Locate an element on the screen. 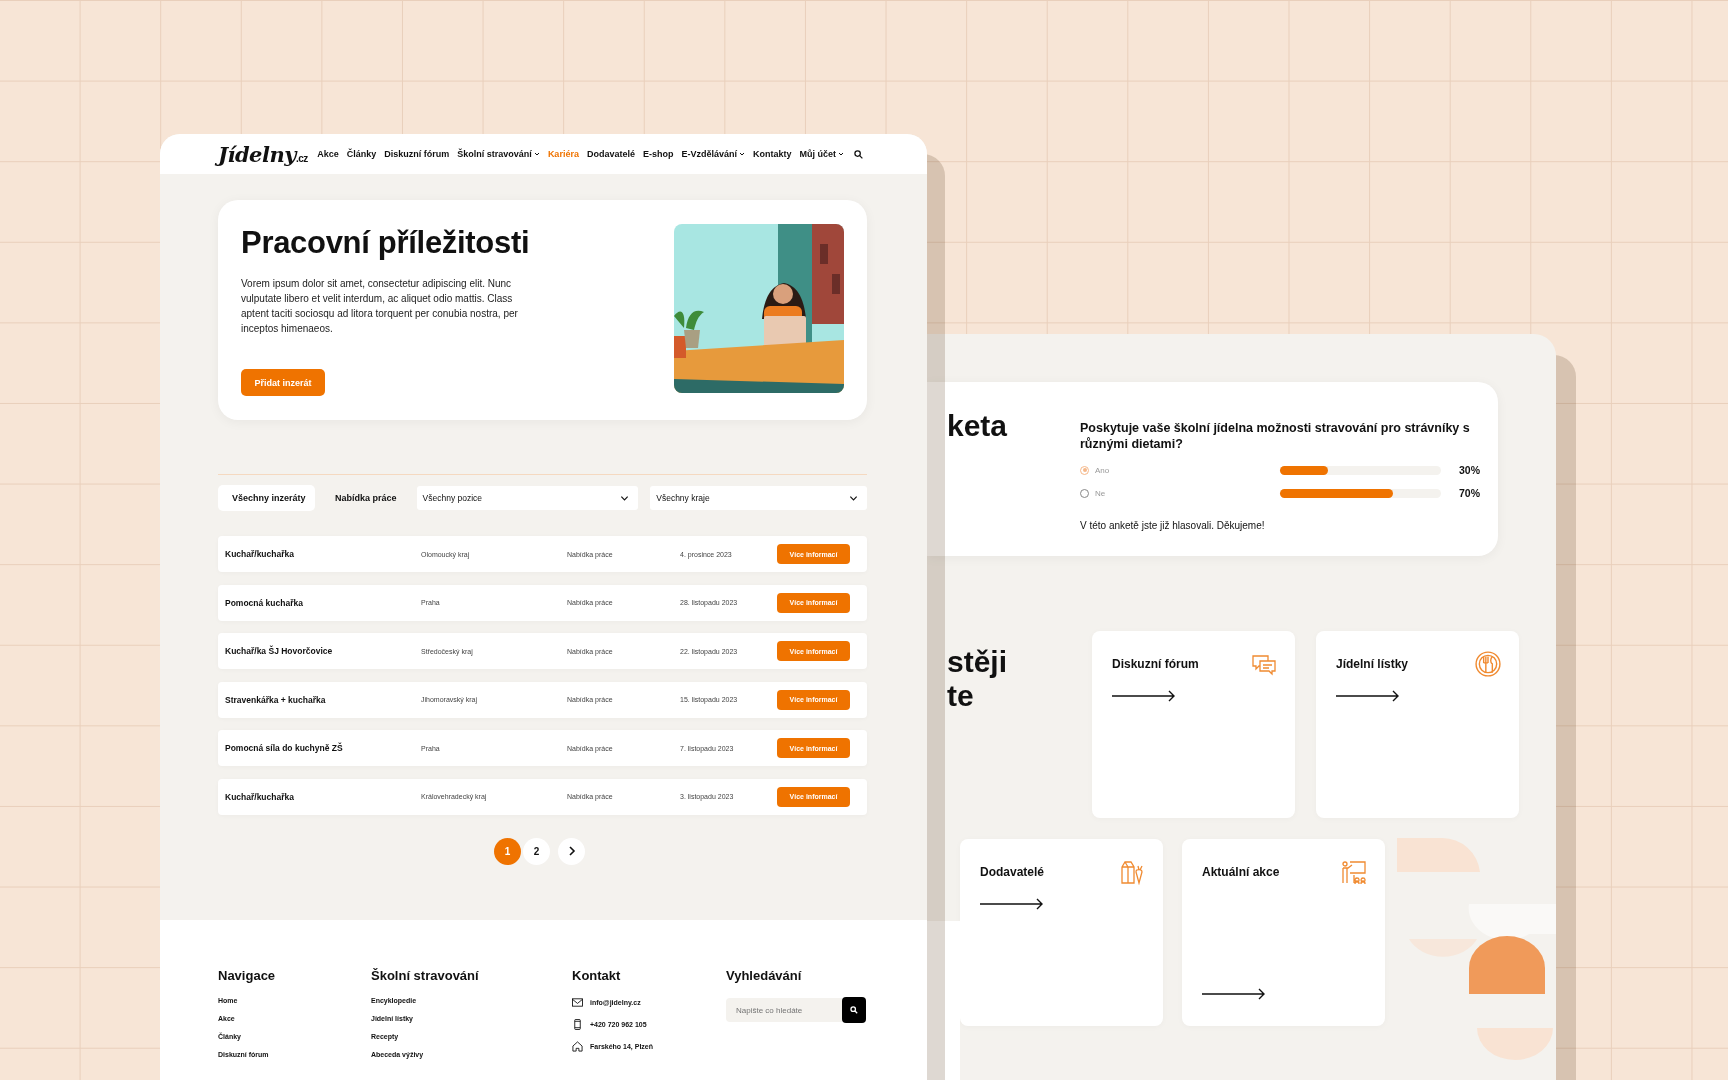  section-heading: te is located at coordinates (961, 696).